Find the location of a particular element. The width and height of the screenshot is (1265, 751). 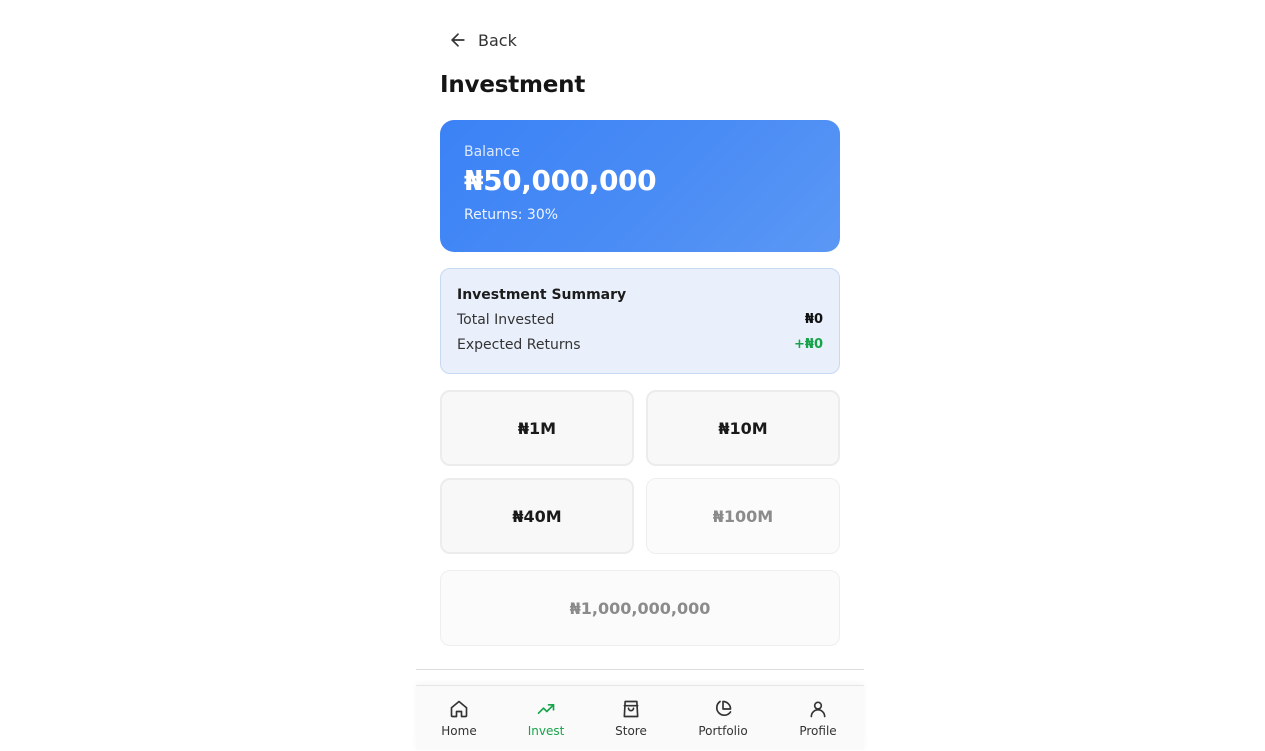

divider is located at coordinates (640, 669).